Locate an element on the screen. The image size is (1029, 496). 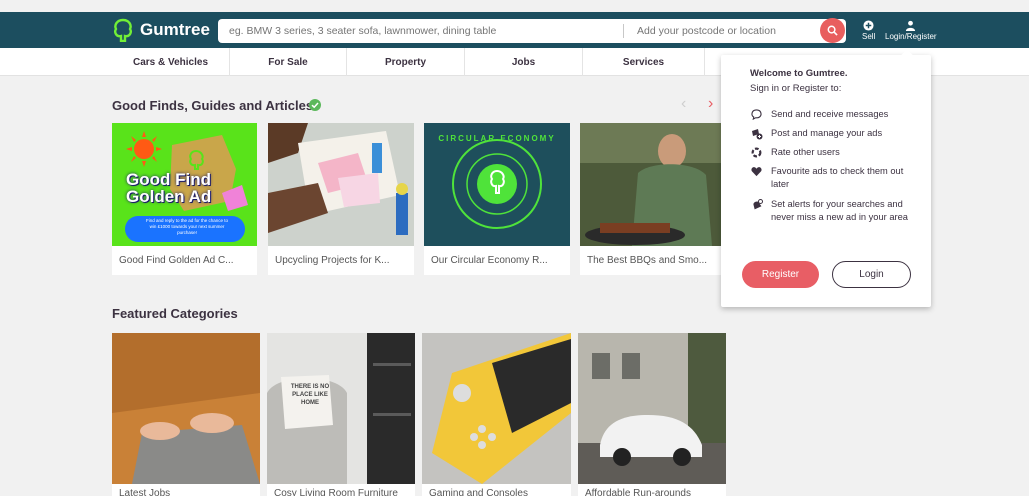
gaming-consoles-image is located at coordinates (496, 408).